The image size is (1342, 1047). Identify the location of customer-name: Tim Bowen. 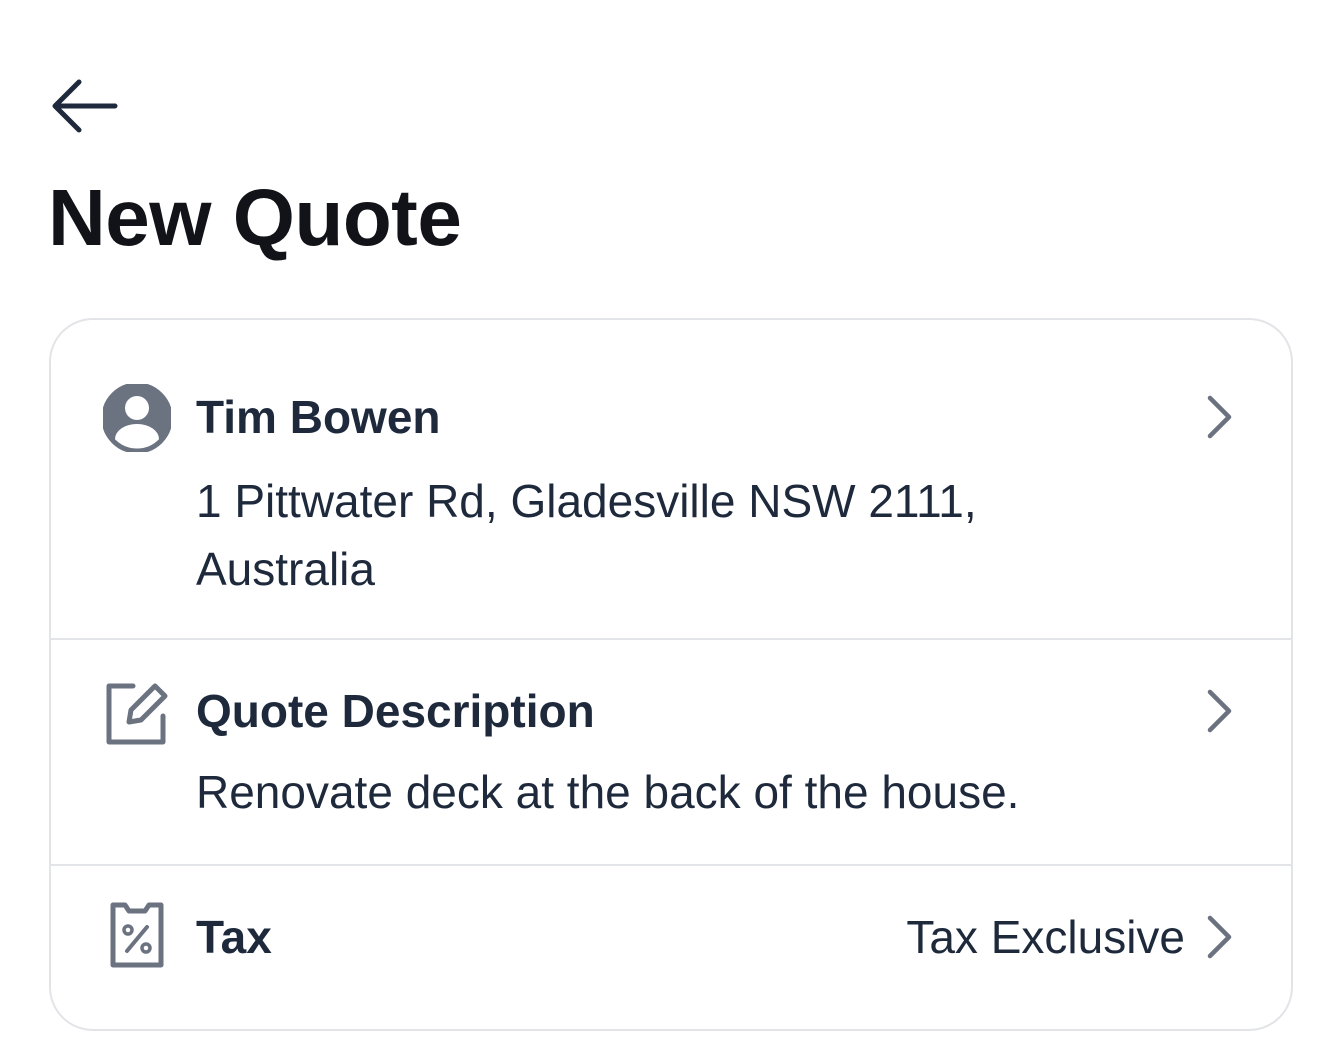
(318, 417).